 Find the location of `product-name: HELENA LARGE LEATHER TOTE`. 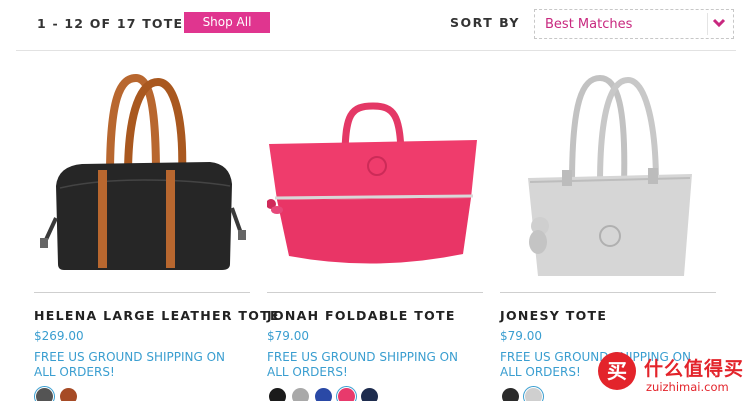

product-name: HELENA LARGE LEATHER TOTE is located at coordinates (157, 315).